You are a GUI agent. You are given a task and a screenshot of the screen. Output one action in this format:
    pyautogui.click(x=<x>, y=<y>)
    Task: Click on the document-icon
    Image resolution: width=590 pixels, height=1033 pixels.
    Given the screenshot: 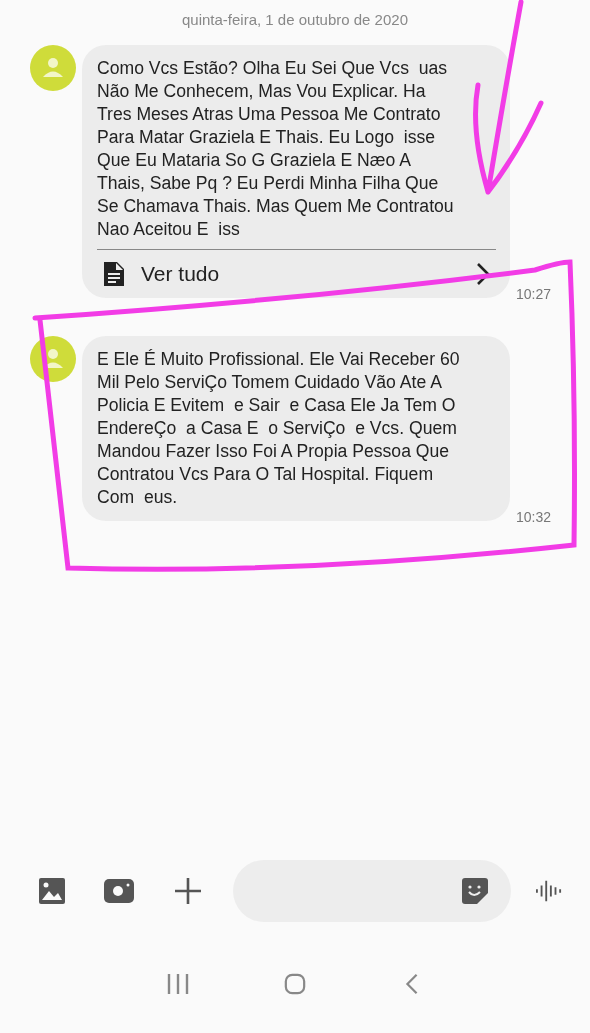 What is the action you would take?
    pyautogui.click(x=114, y=274)
    